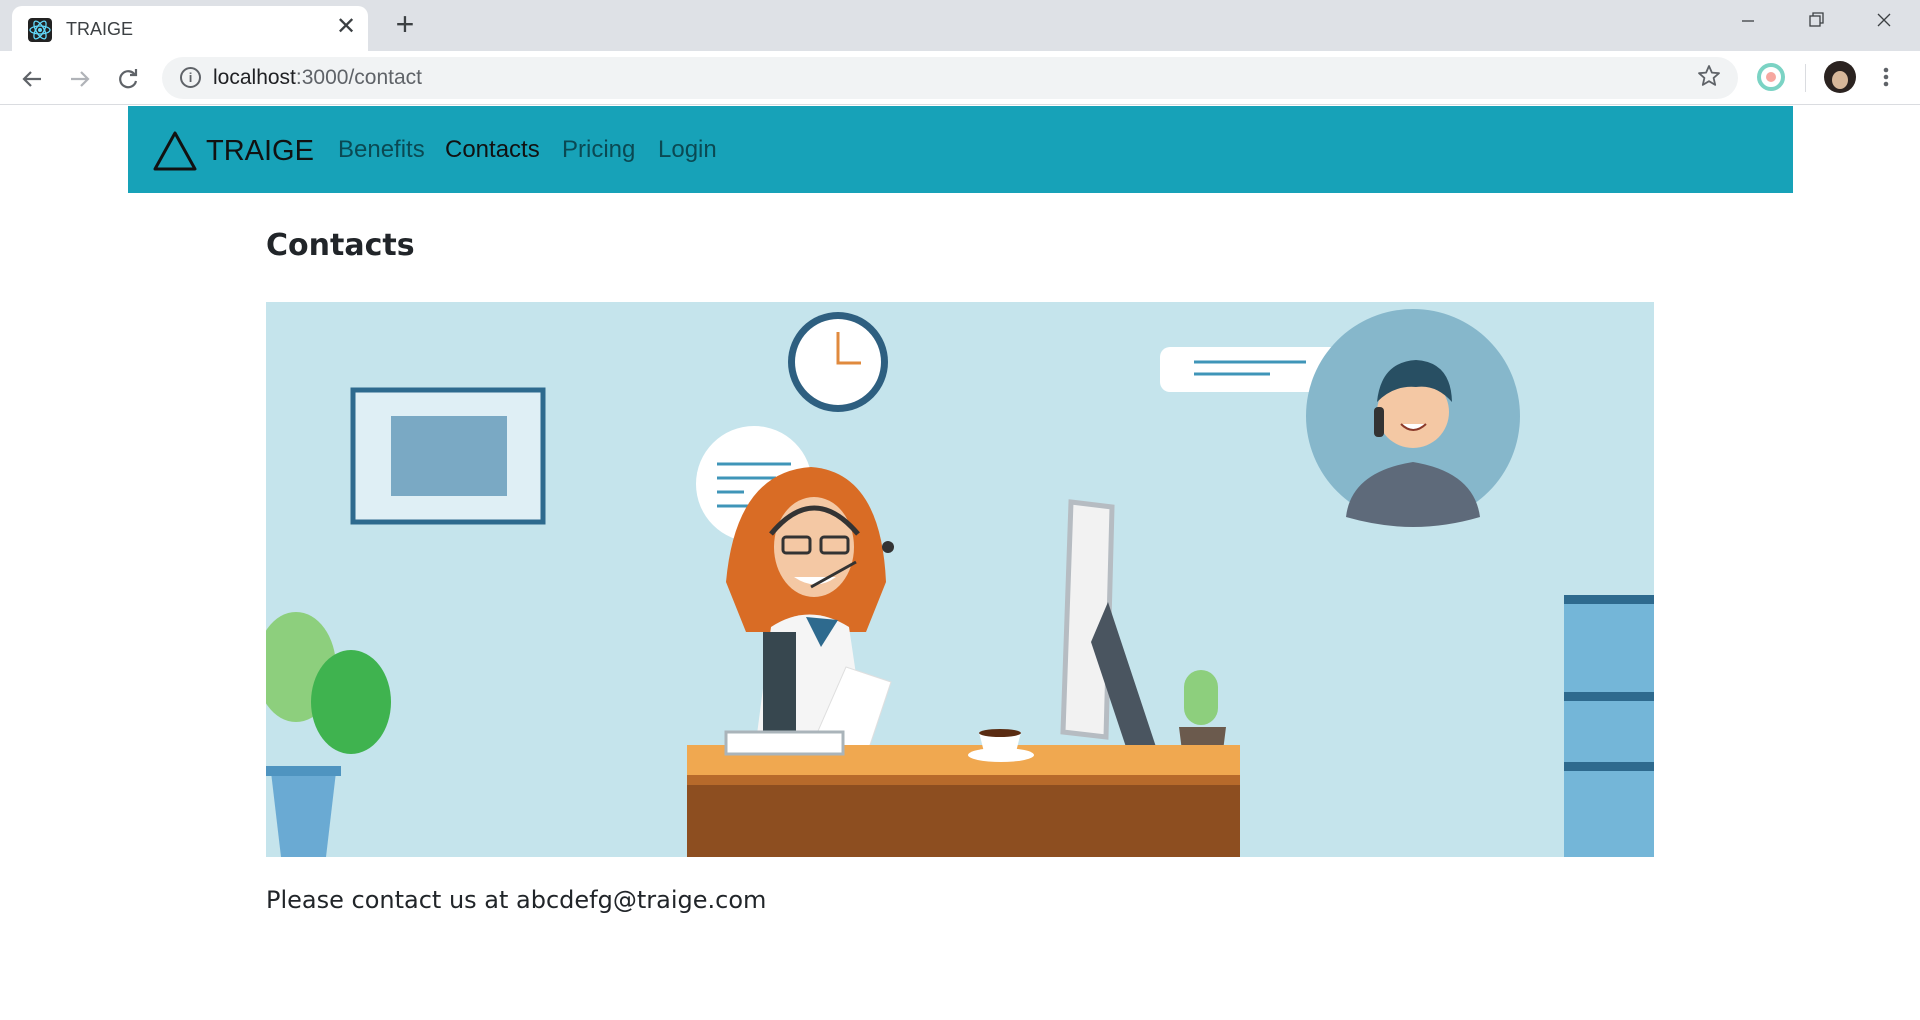 The height and width of the screenshot is (1020, 1920). What do you see at coordinates (190, 77) in the screenshot?
I see `info-icon: i` at bounding box center [190, 77].